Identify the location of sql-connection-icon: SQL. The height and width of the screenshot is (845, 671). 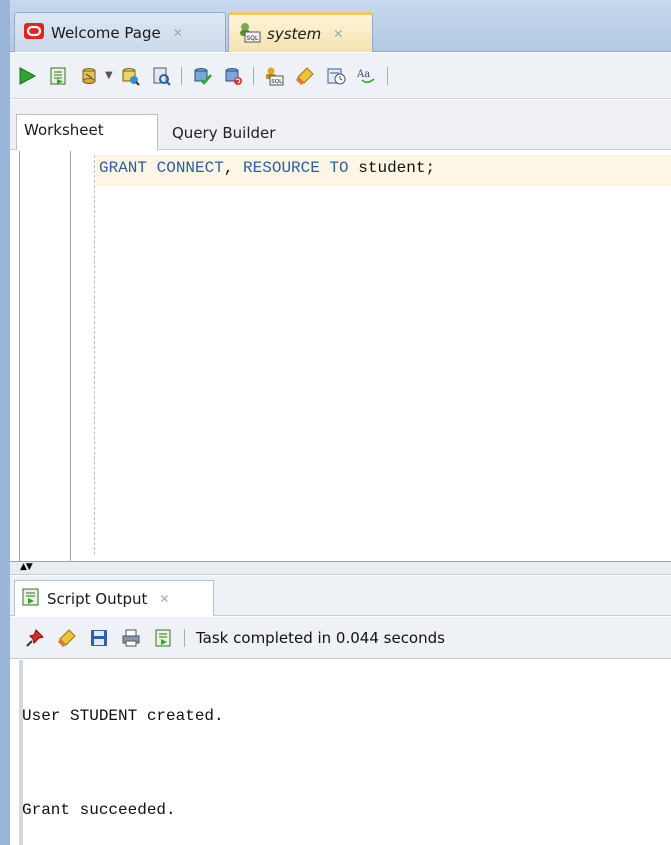
(249, 34).